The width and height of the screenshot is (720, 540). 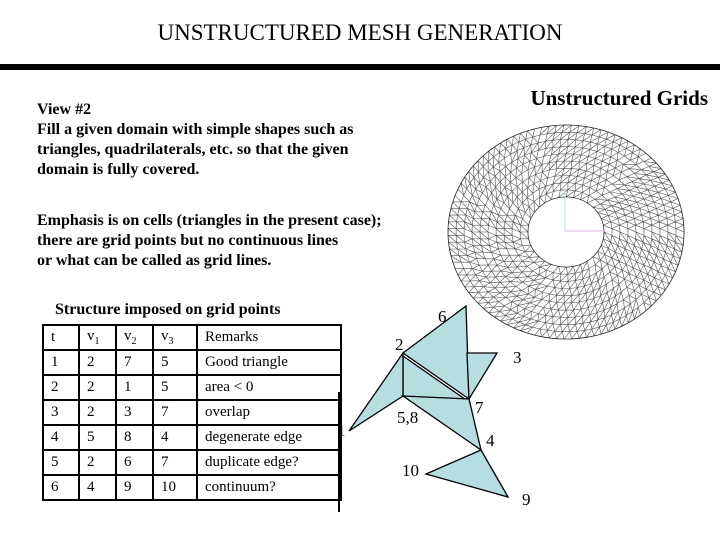 I want to click on vertex-label-10: 10, so click(x=410, y=470).